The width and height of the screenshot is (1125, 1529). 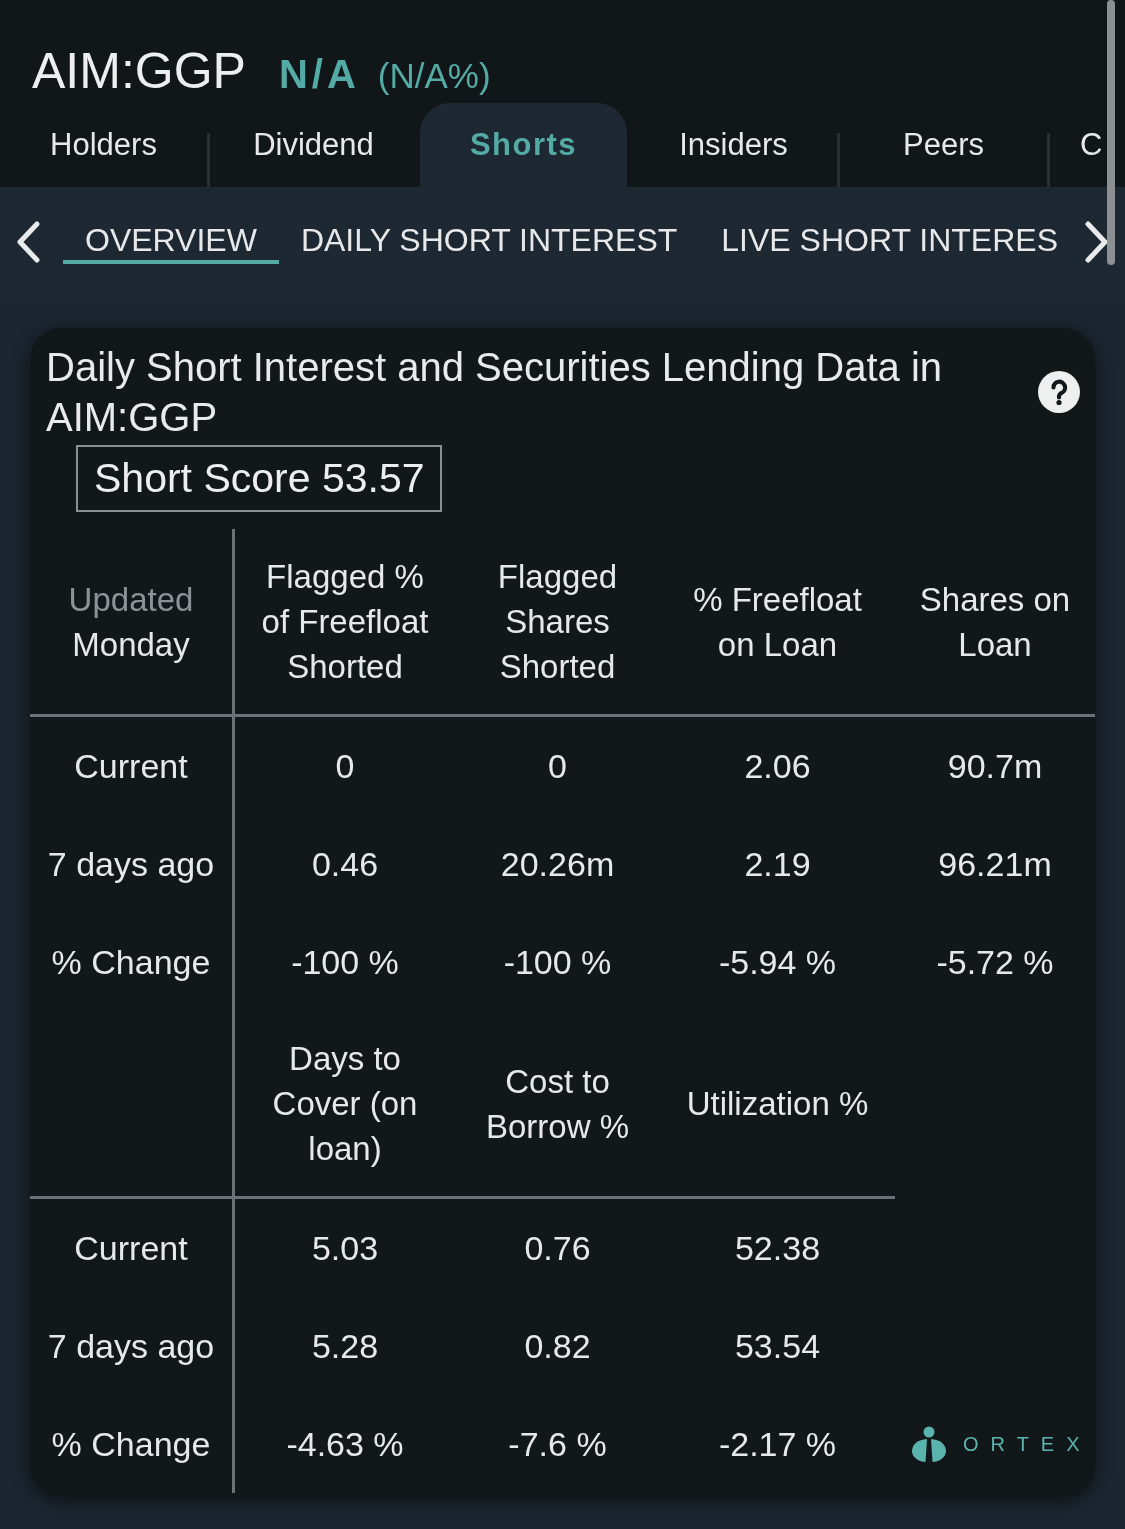 I want to click on table-cell: 0.76, so click(x=557, y=1248).